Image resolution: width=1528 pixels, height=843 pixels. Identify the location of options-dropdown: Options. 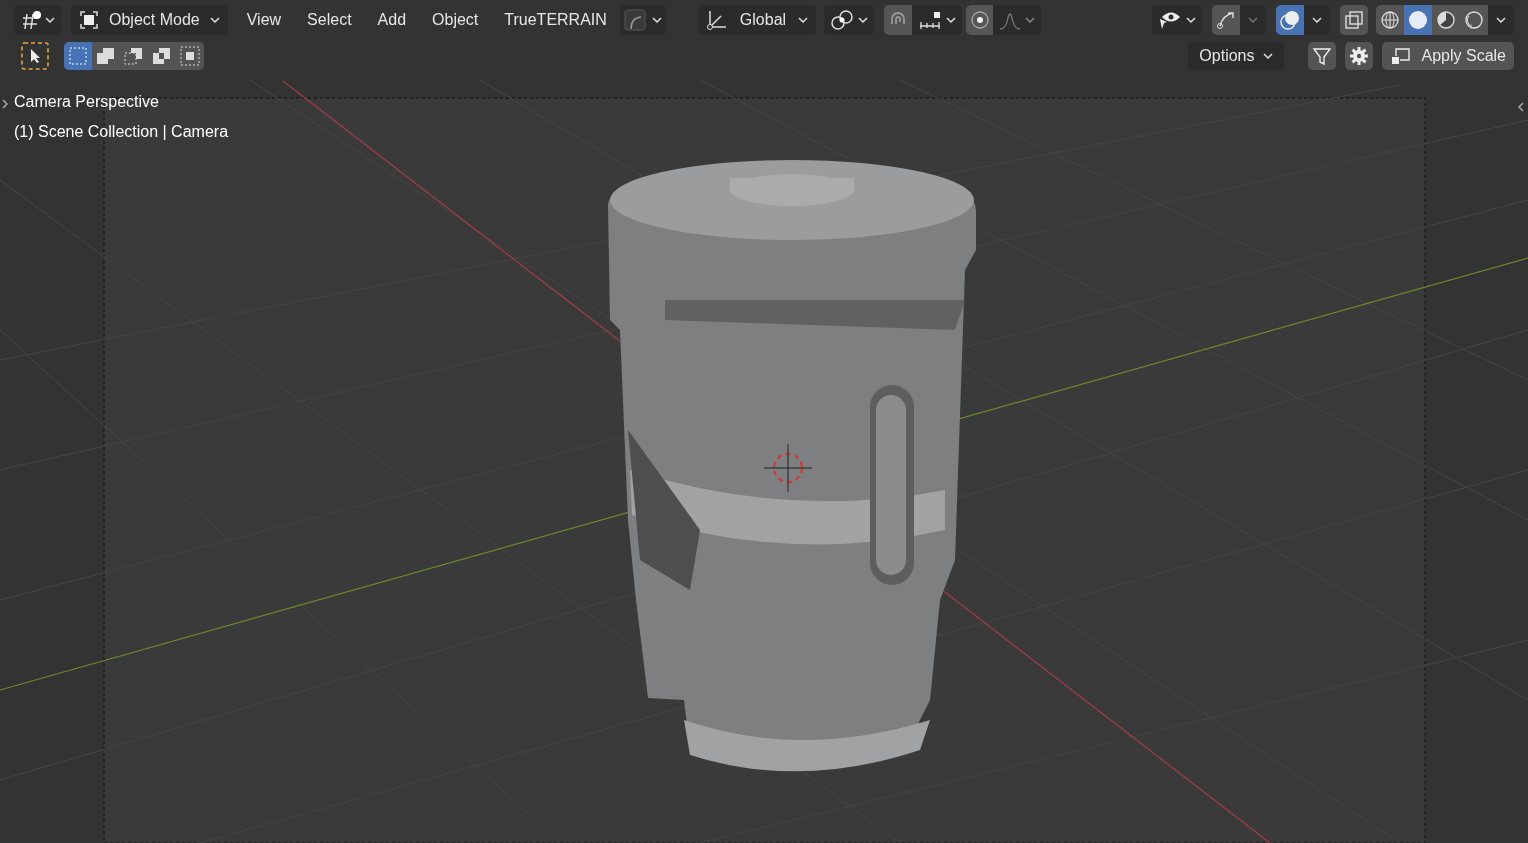
(1236, 56).